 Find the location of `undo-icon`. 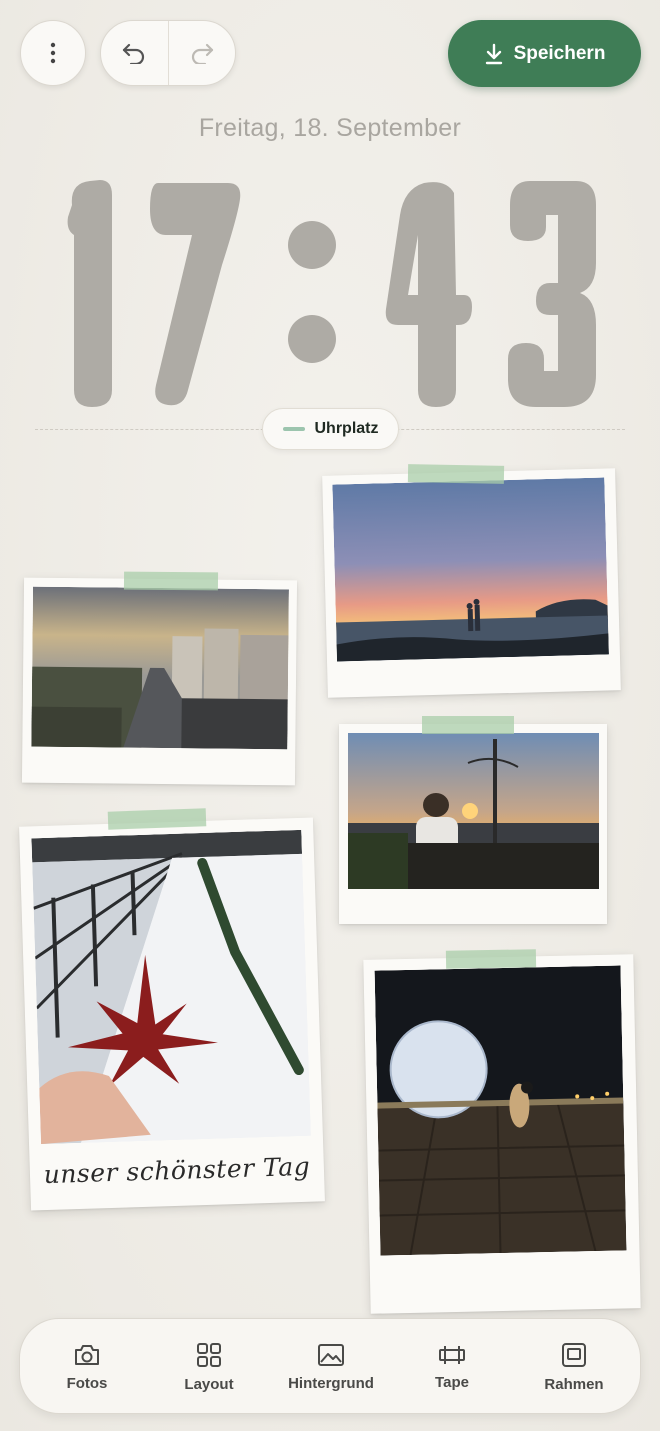

undo-icon is located at coordinates (134, 53).